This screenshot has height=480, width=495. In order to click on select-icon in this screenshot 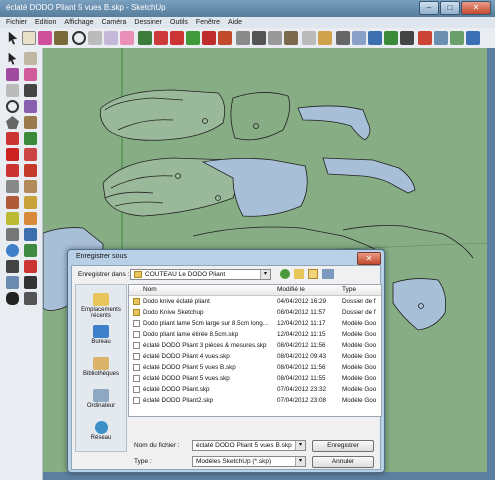, I will do `click(12, 58)`.